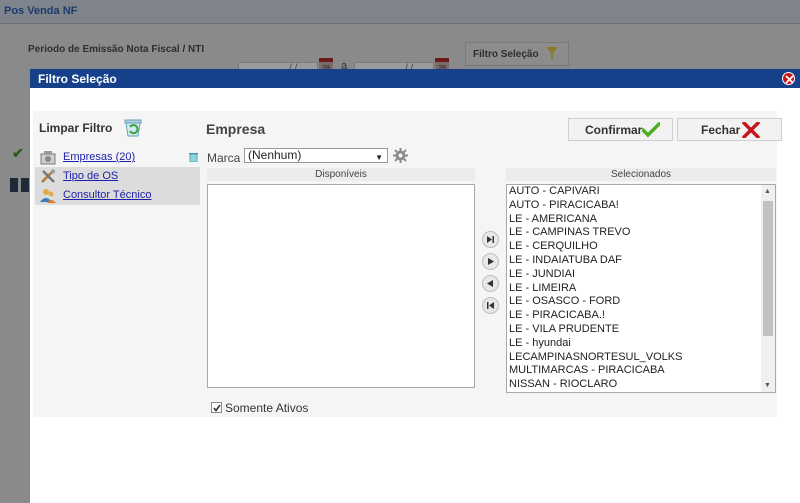  I want to click on sidebar-item-label: Tipo de OS, so click(91, 176).